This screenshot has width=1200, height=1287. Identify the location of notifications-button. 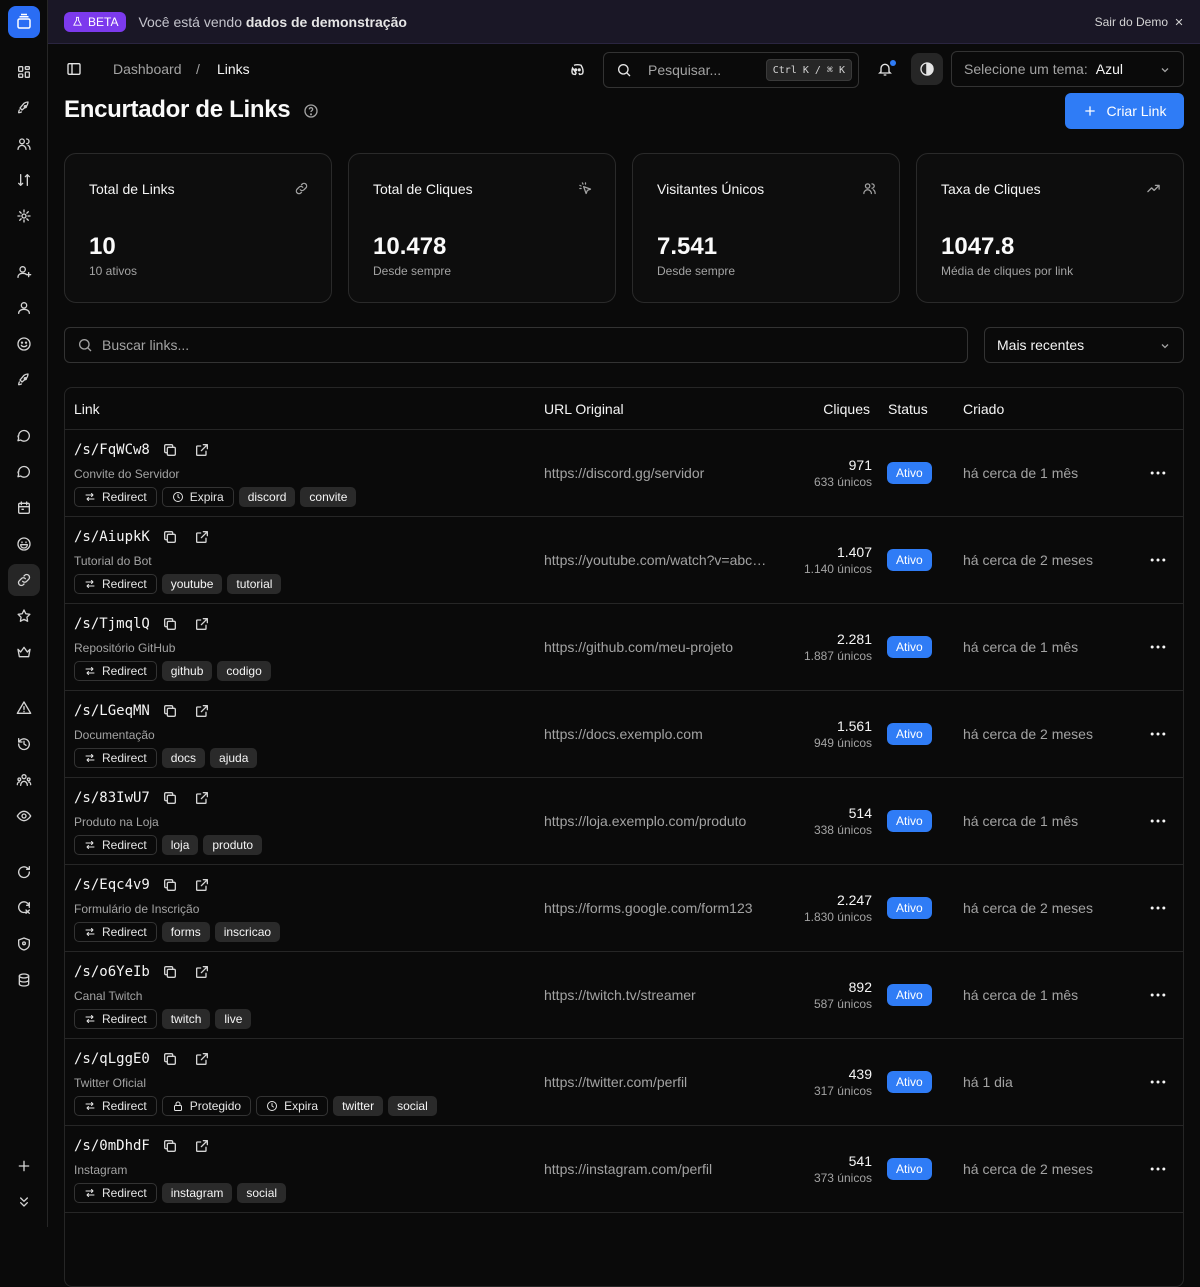
(885, 69).